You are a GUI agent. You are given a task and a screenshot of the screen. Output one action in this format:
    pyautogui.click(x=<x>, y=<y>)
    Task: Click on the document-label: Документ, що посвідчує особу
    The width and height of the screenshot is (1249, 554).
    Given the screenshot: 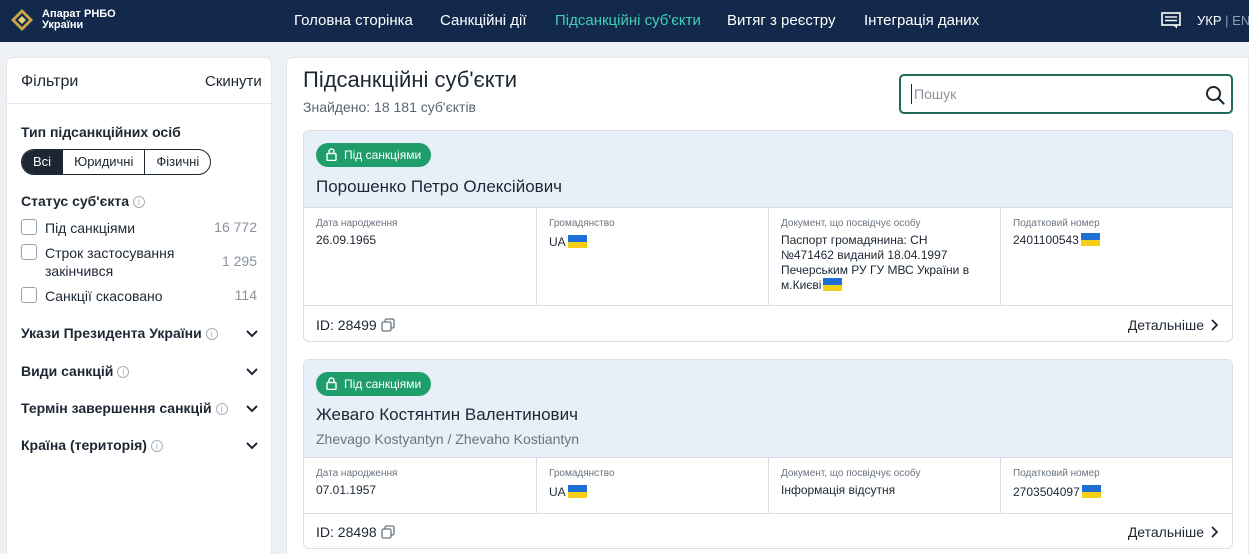 What is the action you would take?
    pyautogui.click(x=851, y=223)
    